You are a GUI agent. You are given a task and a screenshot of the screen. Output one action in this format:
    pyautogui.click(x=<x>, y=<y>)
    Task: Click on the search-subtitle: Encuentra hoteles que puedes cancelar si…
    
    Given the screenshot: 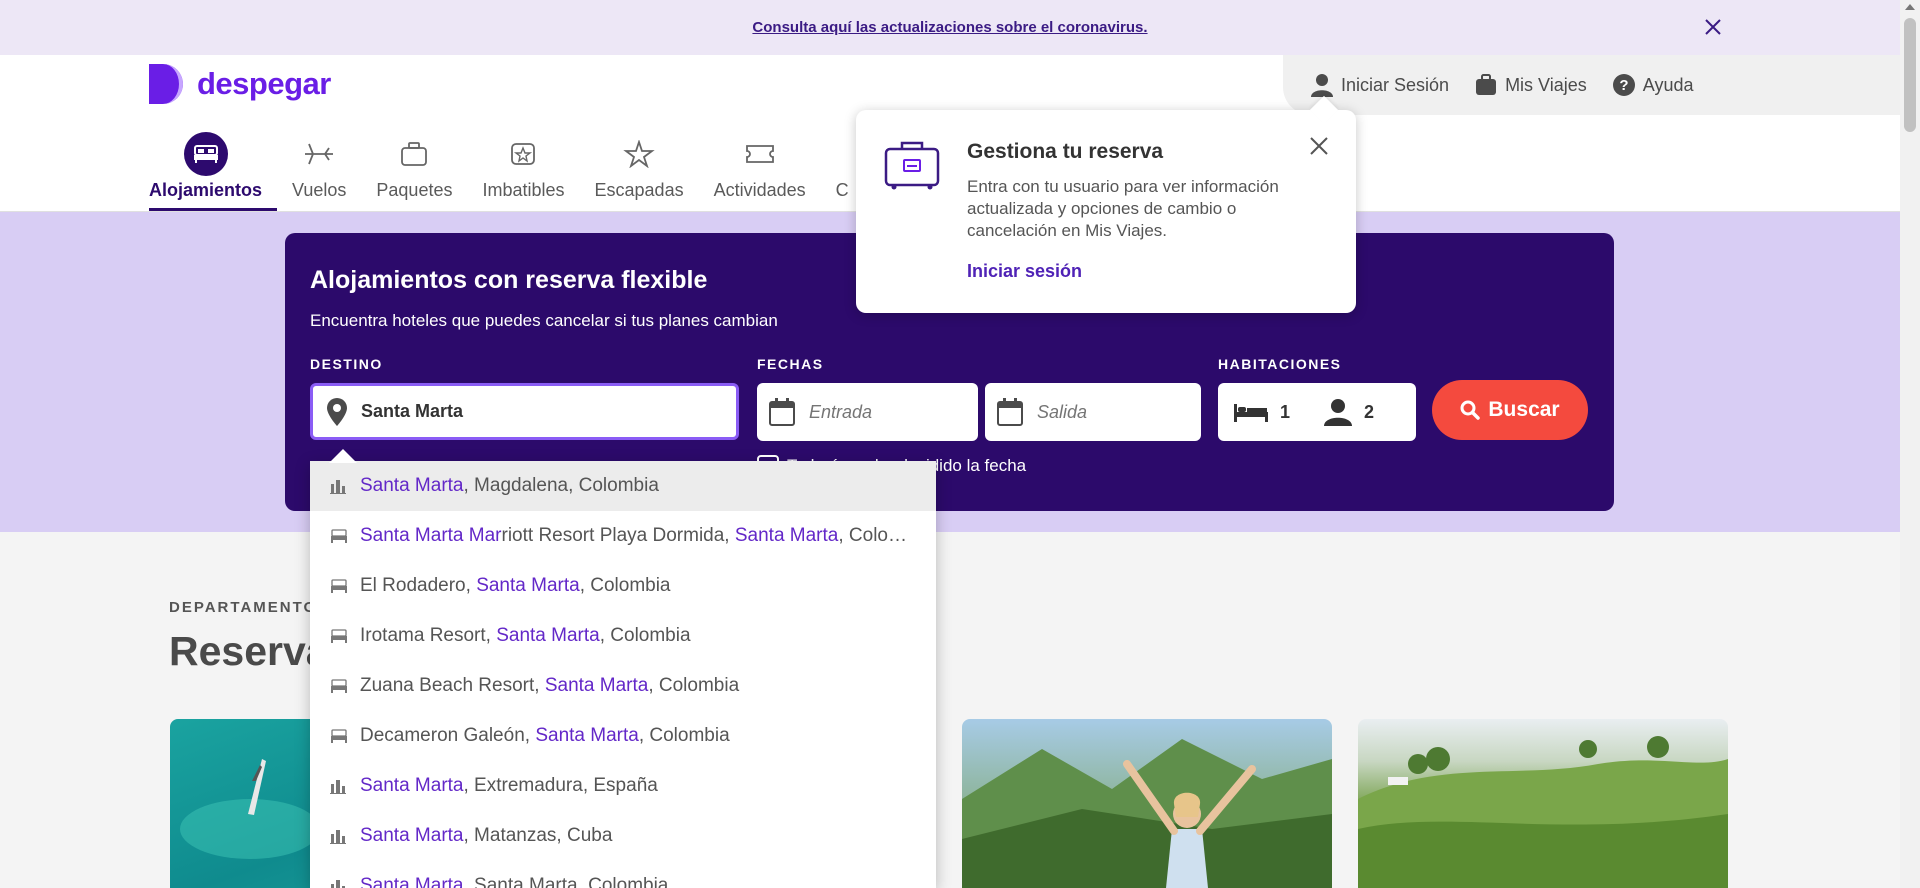 What is the action you would take?
    pyautogui.click(x=544, y=320)
    